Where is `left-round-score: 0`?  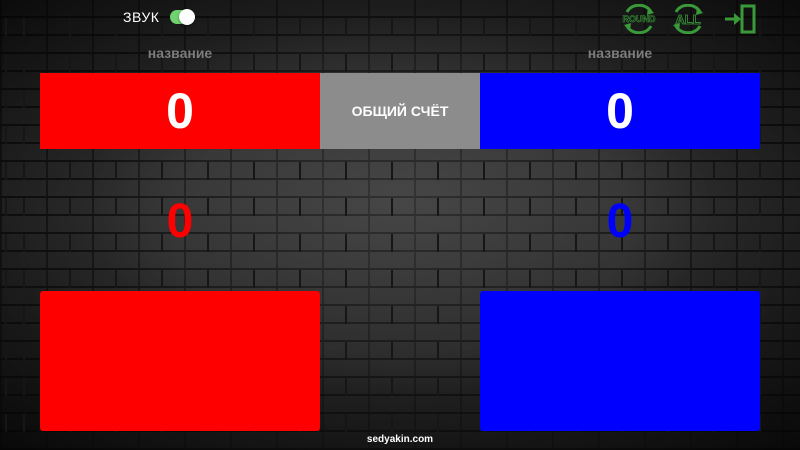 left-round-score: 0 is located at coordinates (180, 221).